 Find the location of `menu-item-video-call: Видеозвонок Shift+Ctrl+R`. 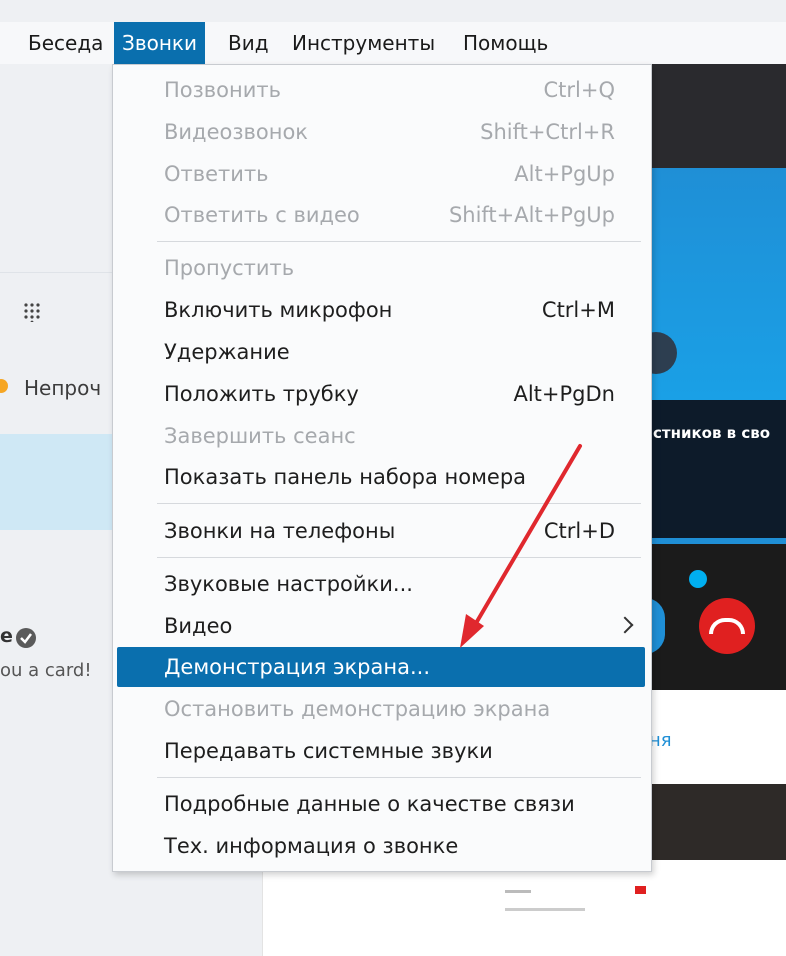

menu-item-video-call: Видеозвонок Shift+Ctrl+R is located at coordinates (381, 132).